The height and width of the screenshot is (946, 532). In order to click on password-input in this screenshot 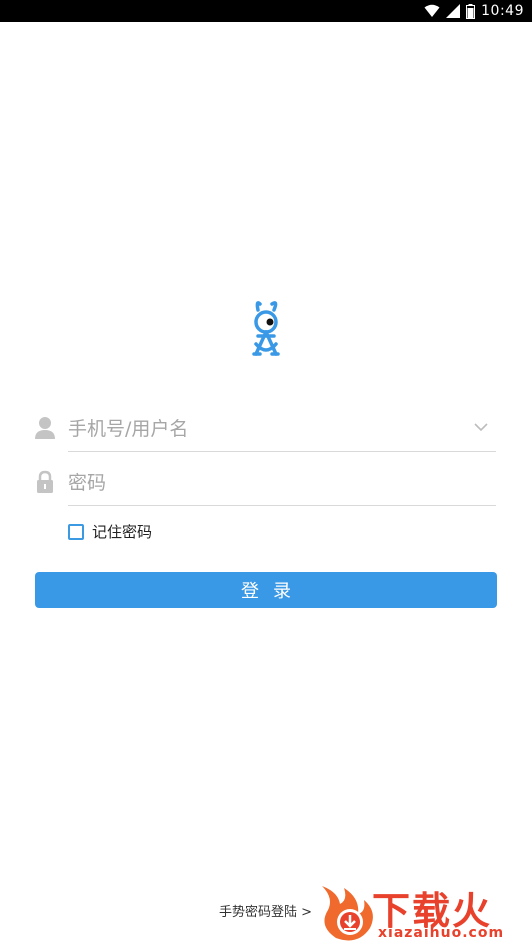, I will do `click(282, 483)`.